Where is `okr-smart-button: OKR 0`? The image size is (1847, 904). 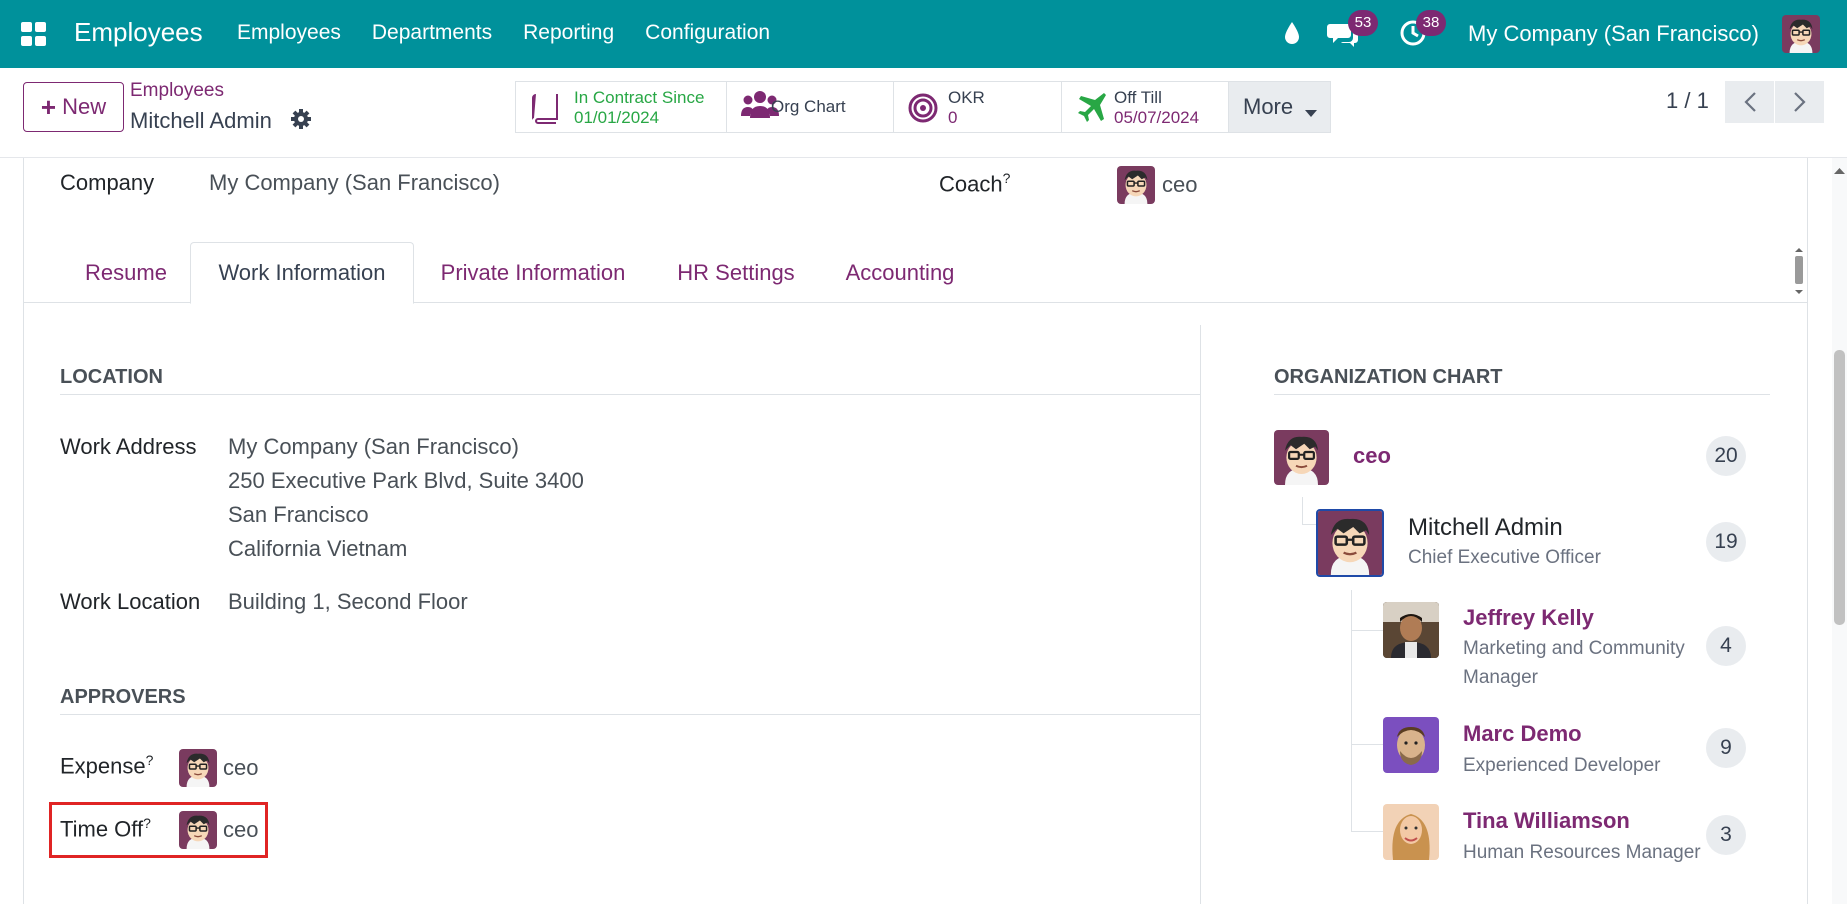 okr-smart-button: OKR 0 is located at coordinates (977, 107).